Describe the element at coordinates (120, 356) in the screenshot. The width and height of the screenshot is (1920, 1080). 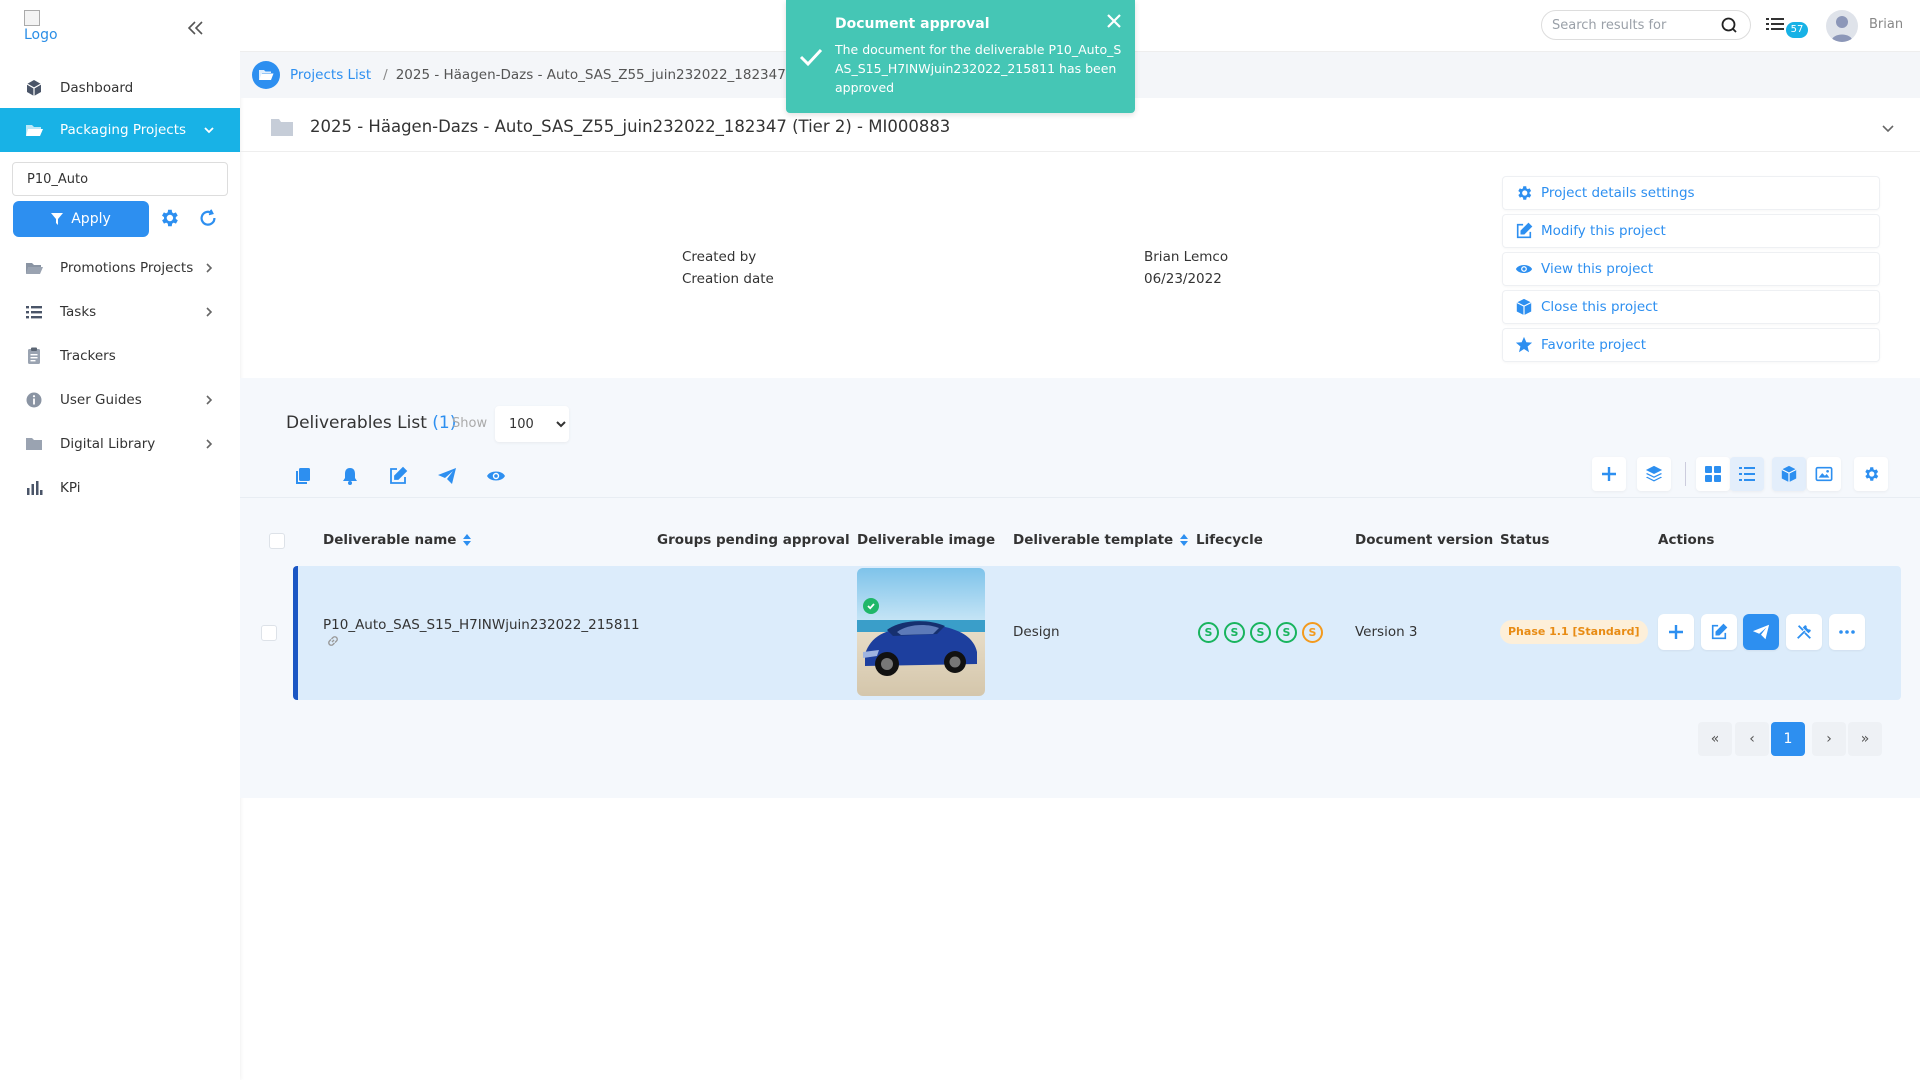
I see `sidebar-item-trackers: Trackers` at that location.